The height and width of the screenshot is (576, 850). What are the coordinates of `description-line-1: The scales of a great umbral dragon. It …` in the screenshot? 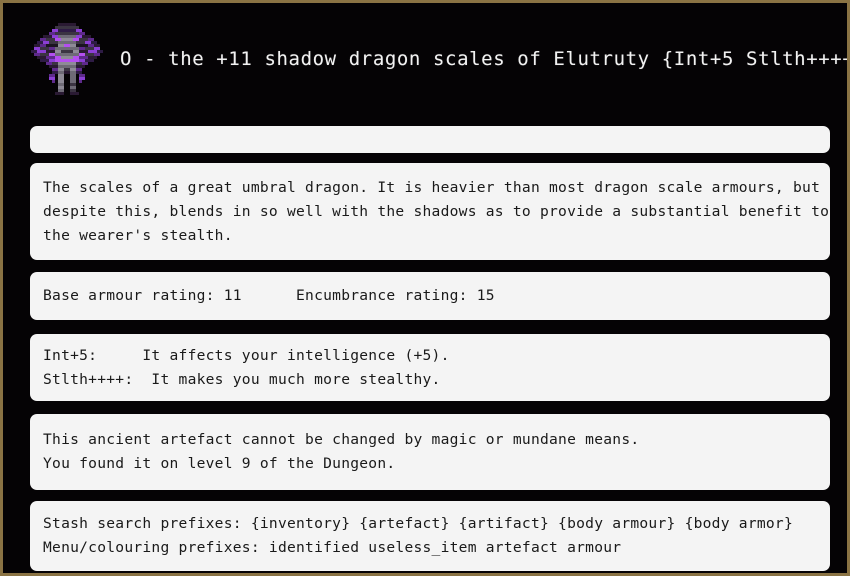 It's located at (432, 187).